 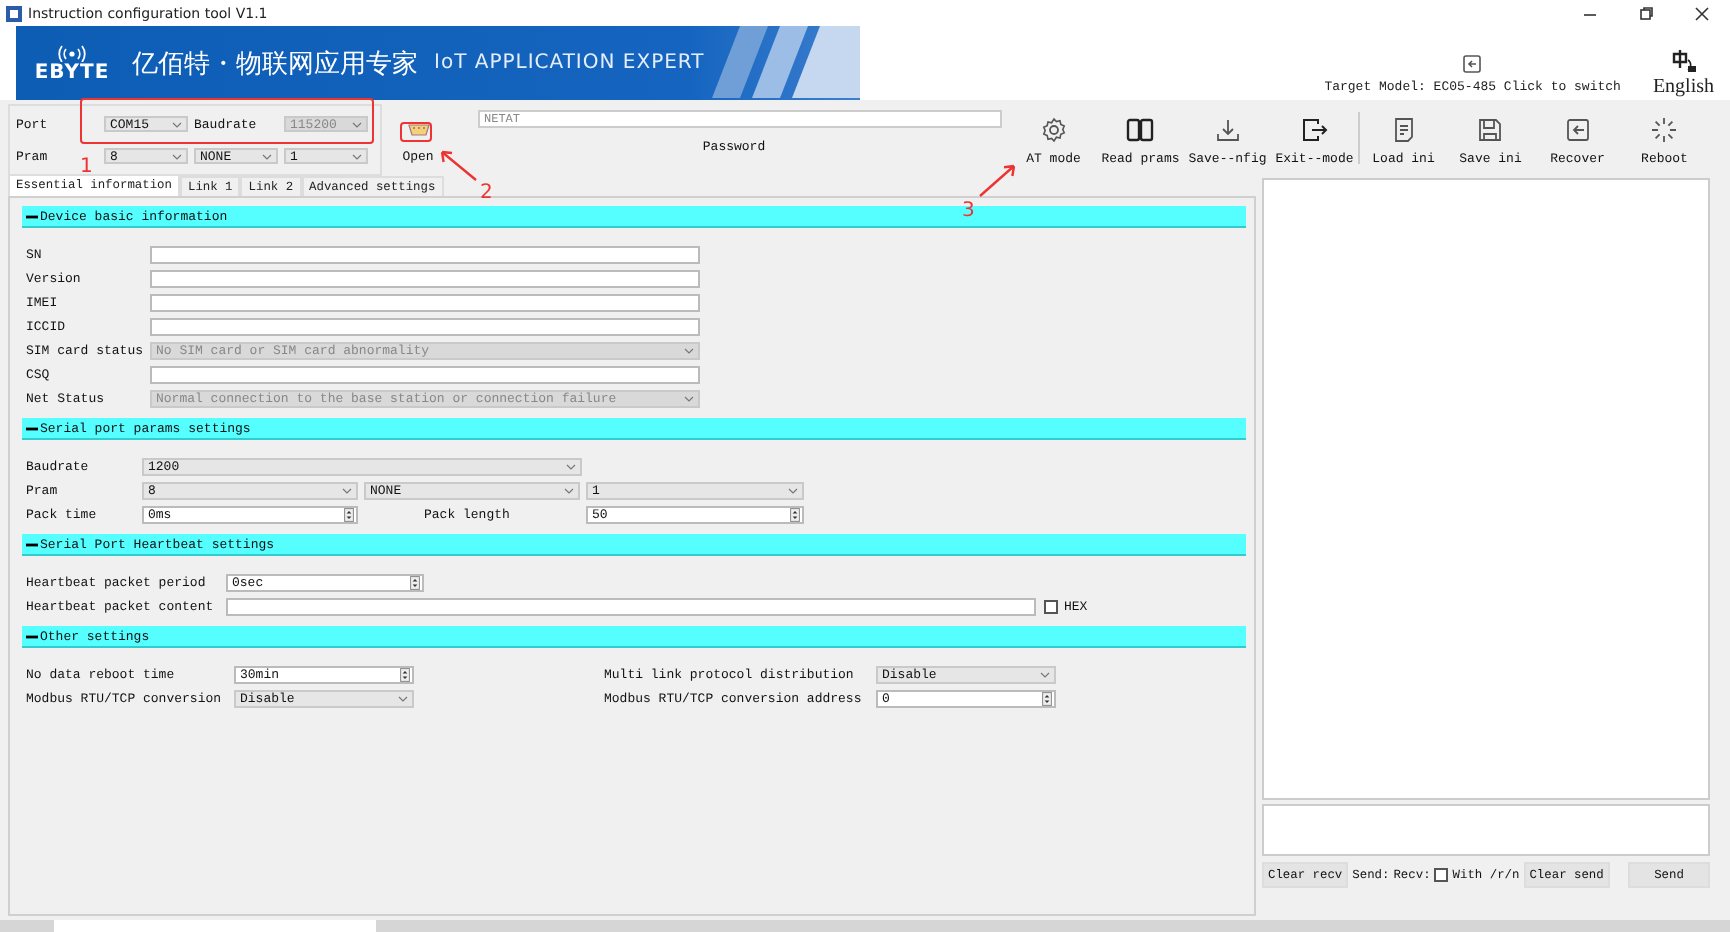 I want to click on annotation-number: 2, so click(x=486, y=194).